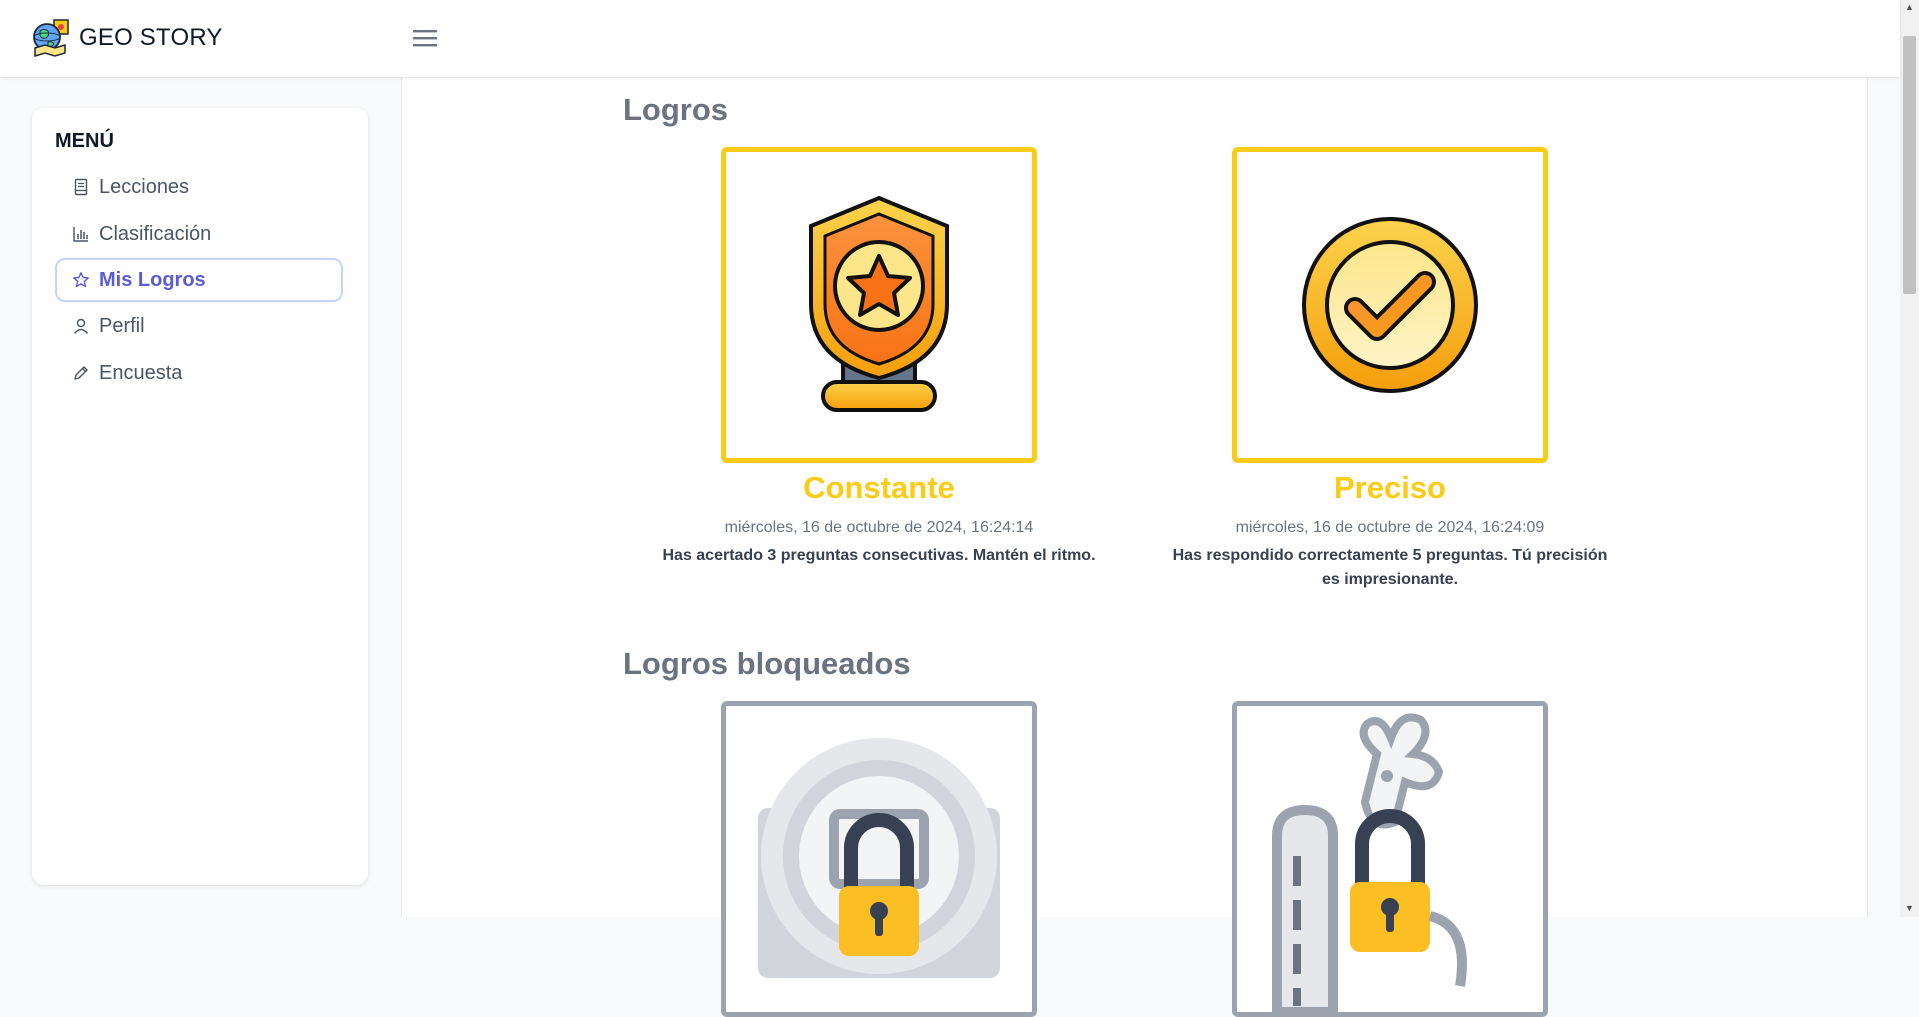 The width and height of the screenshot is (1919, 1017). Describe the element at coordinates (81, 280) in the screenshot. I see `star-icon` at that location.